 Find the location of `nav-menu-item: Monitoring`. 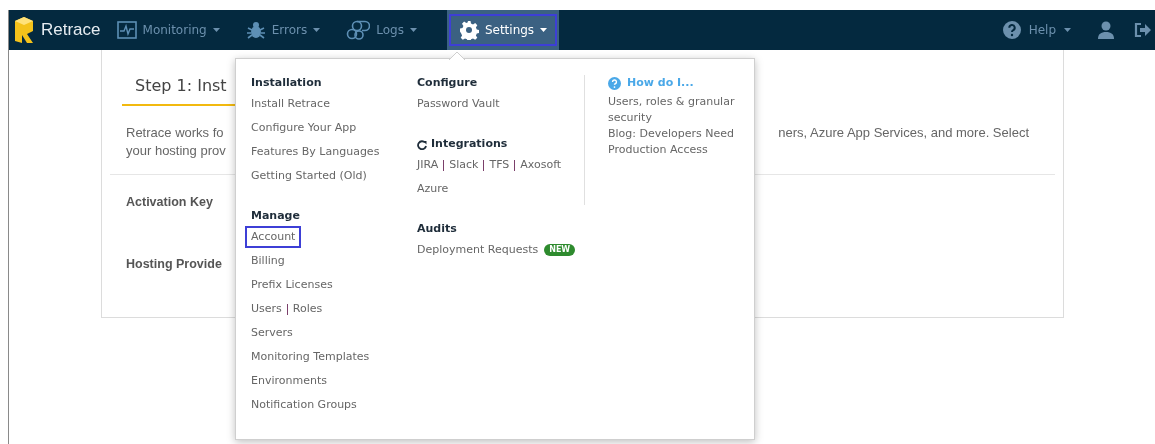

nav-menu-item: Monitoring is located at coordinates (168, 30).